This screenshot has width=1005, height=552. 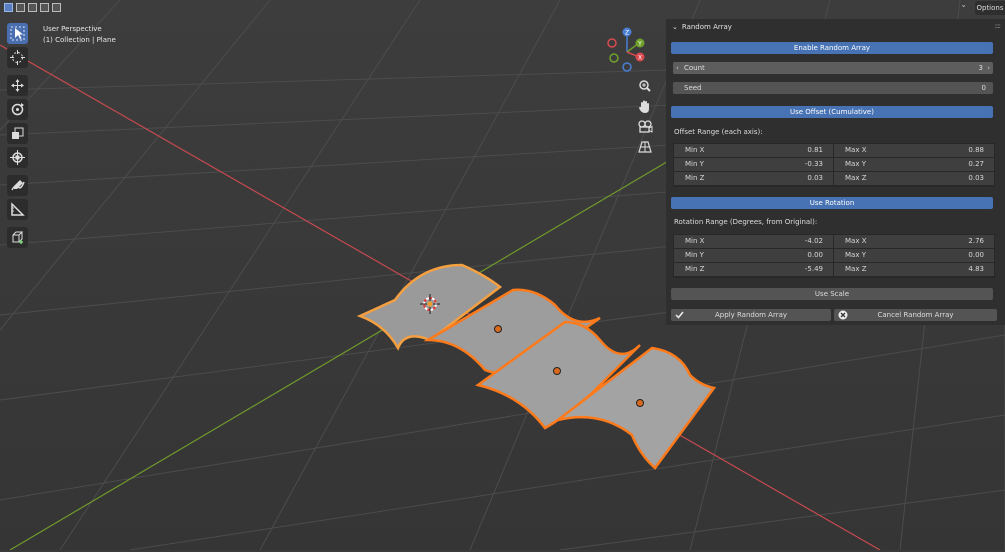 What do you see at coordinates (914, 164) in the screenshot?
I see `offset-max-y-field: Max Y 0.27` at bounding box center [914, 164].